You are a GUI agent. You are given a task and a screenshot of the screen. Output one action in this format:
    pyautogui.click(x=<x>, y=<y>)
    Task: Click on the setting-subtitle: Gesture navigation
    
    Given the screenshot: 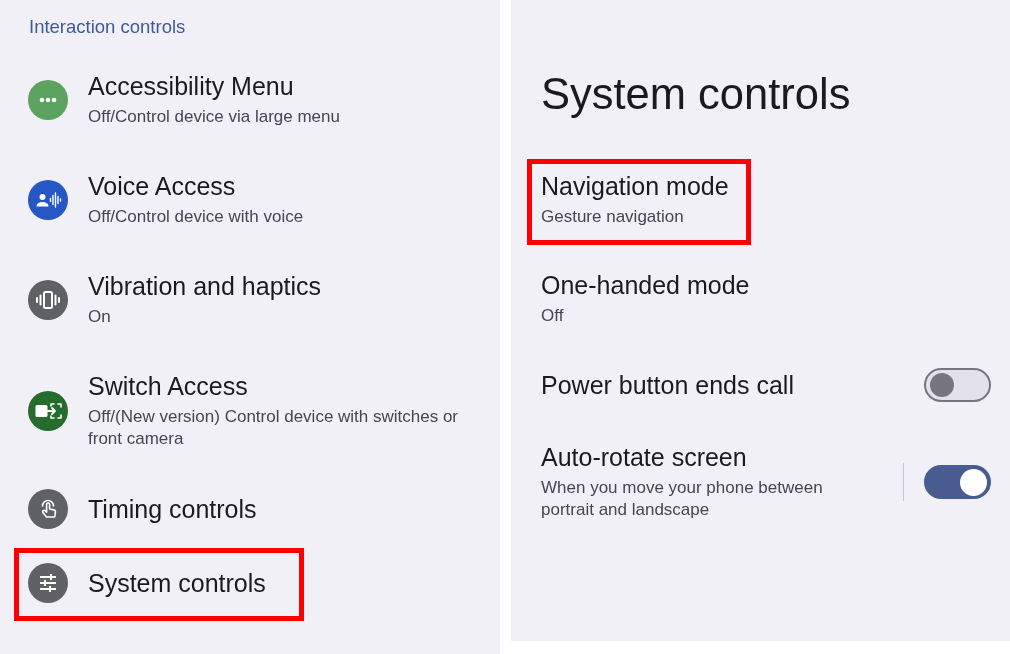 What is the action you would take?
    pyautogui.click(x=612, y=217)
    